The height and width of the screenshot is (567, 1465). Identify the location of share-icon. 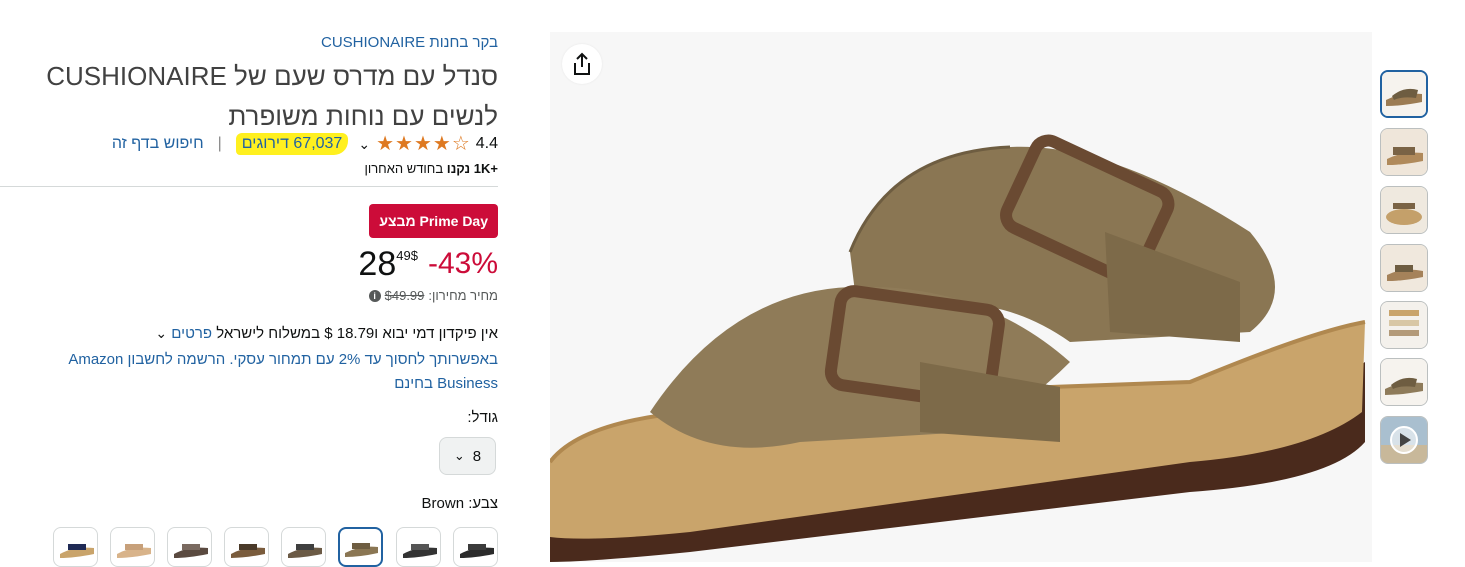
(582, 63).